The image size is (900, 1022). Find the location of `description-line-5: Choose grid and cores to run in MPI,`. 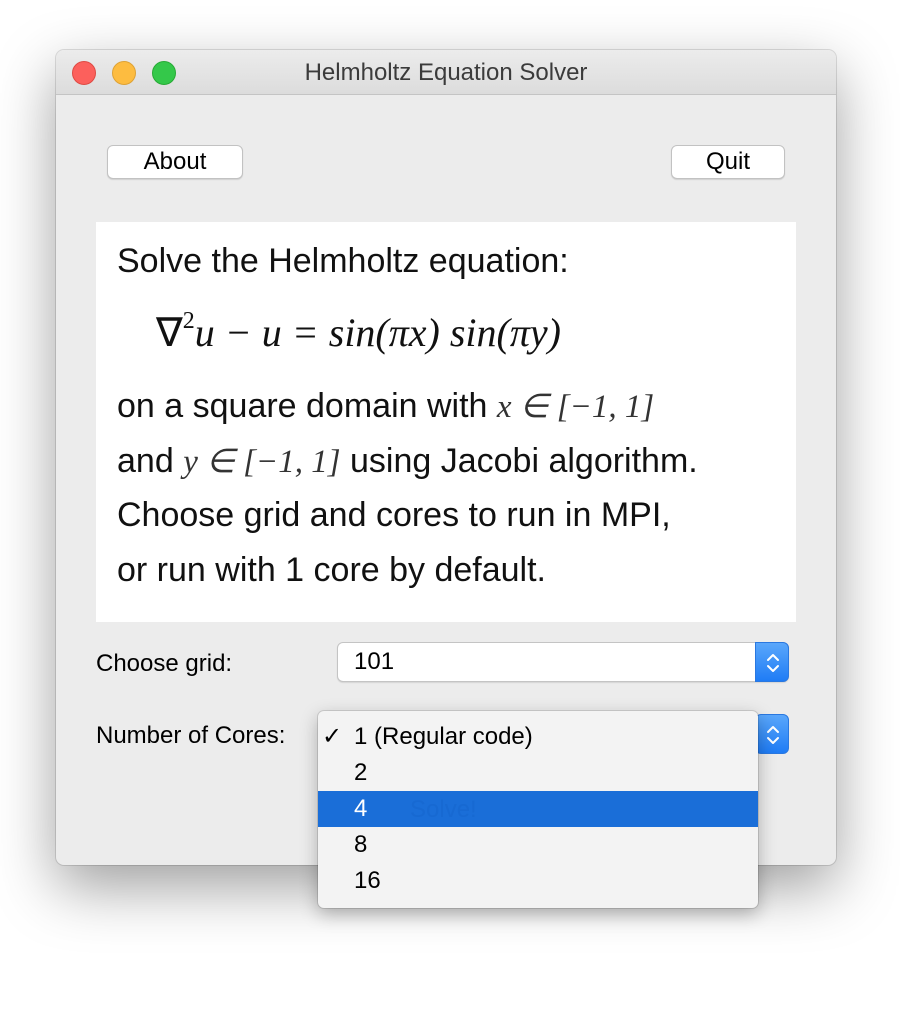

description-line-5: Choose grid and cores to run in MPI, is located at coordinates (394, 515).